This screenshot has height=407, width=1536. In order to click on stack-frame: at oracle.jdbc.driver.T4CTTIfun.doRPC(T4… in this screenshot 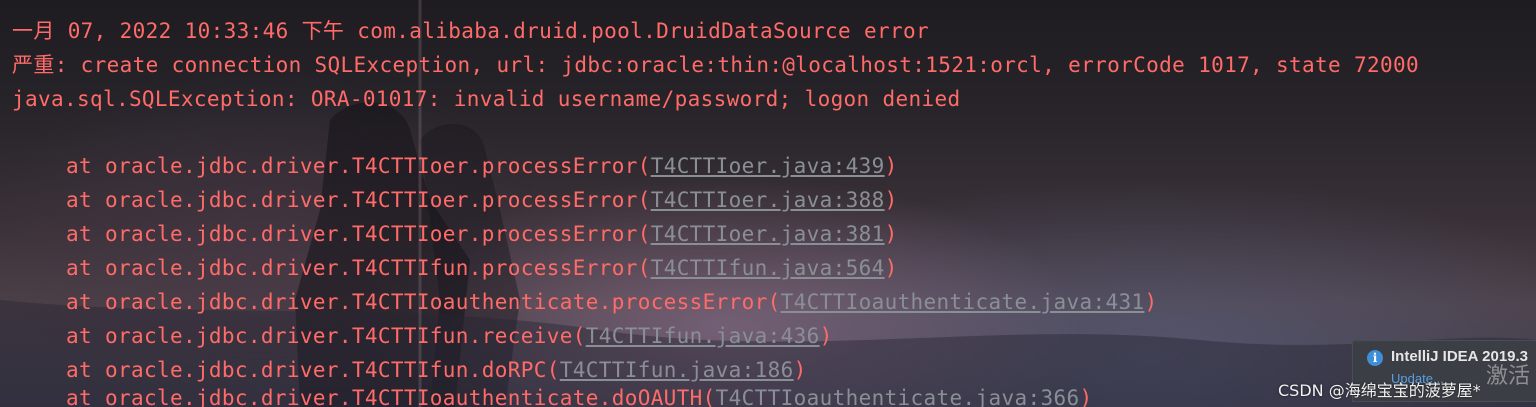, I will do `click(436, 370)`.